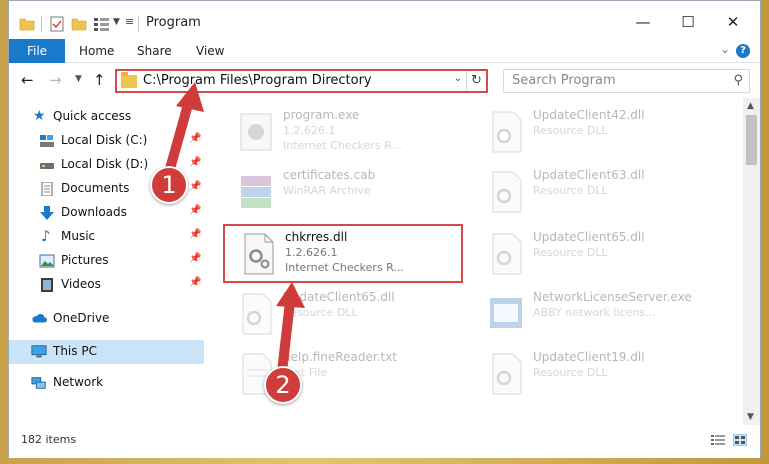 The height and width of the screenshot is (464, 769). What do you see at coordinates (283, 385) in the screenshot?
I see `step-badge-2: 2` at bounding box center [283, 385].